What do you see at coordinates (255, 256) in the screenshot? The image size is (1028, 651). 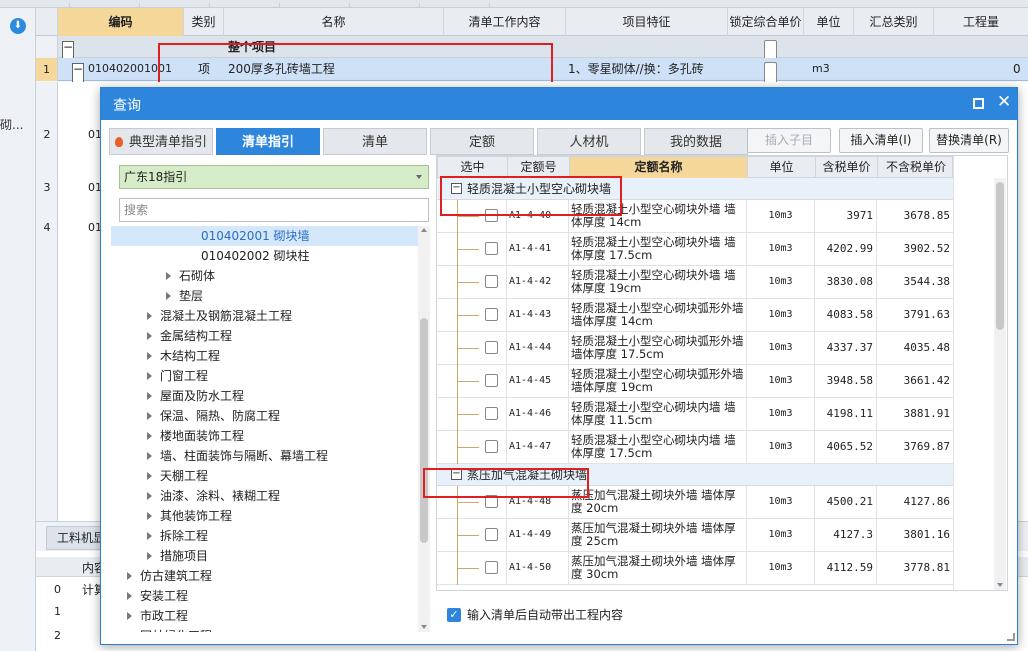 I see `tree-item: 010402002 砌块柱` at bounding box center [255, 256].